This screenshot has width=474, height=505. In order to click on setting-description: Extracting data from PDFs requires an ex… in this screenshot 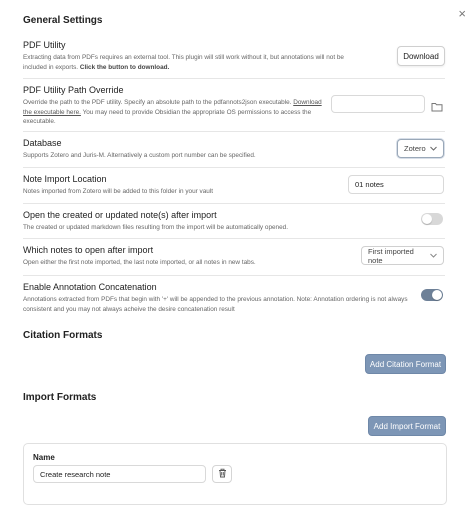, I will do `click(183, 62)`.